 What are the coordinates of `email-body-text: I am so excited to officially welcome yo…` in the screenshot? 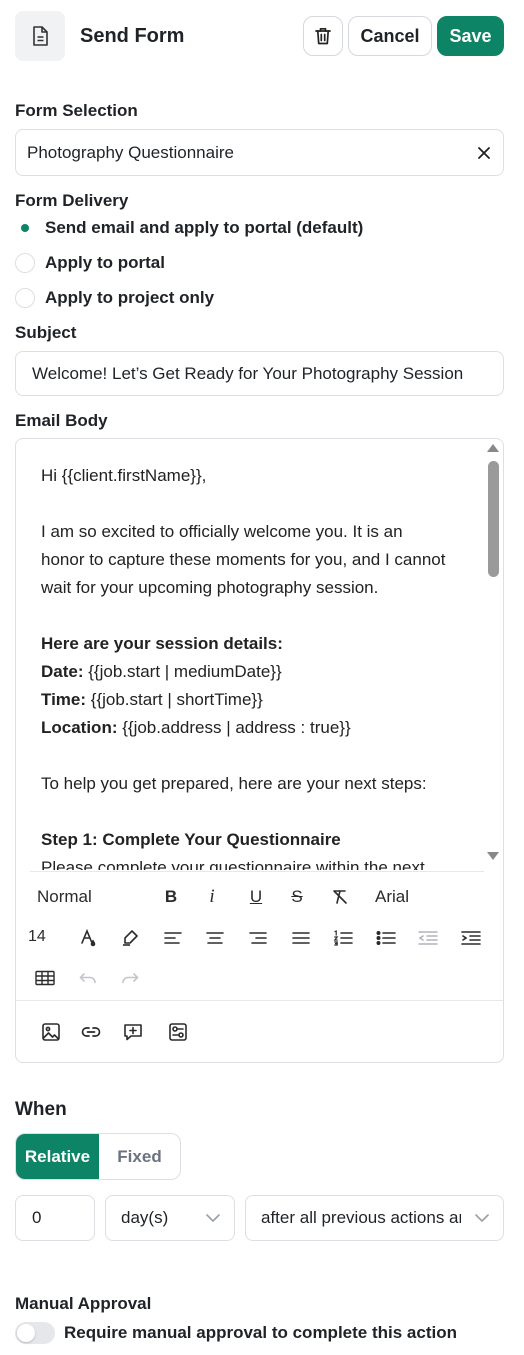 It's located at (222, 531).